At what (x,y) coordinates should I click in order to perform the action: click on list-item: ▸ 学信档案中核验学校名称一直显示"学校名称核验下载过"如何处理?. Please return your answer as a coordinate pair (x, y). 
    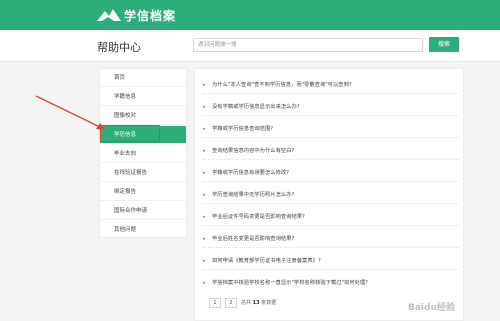
    Looking at the image, I should click on (331, 282).